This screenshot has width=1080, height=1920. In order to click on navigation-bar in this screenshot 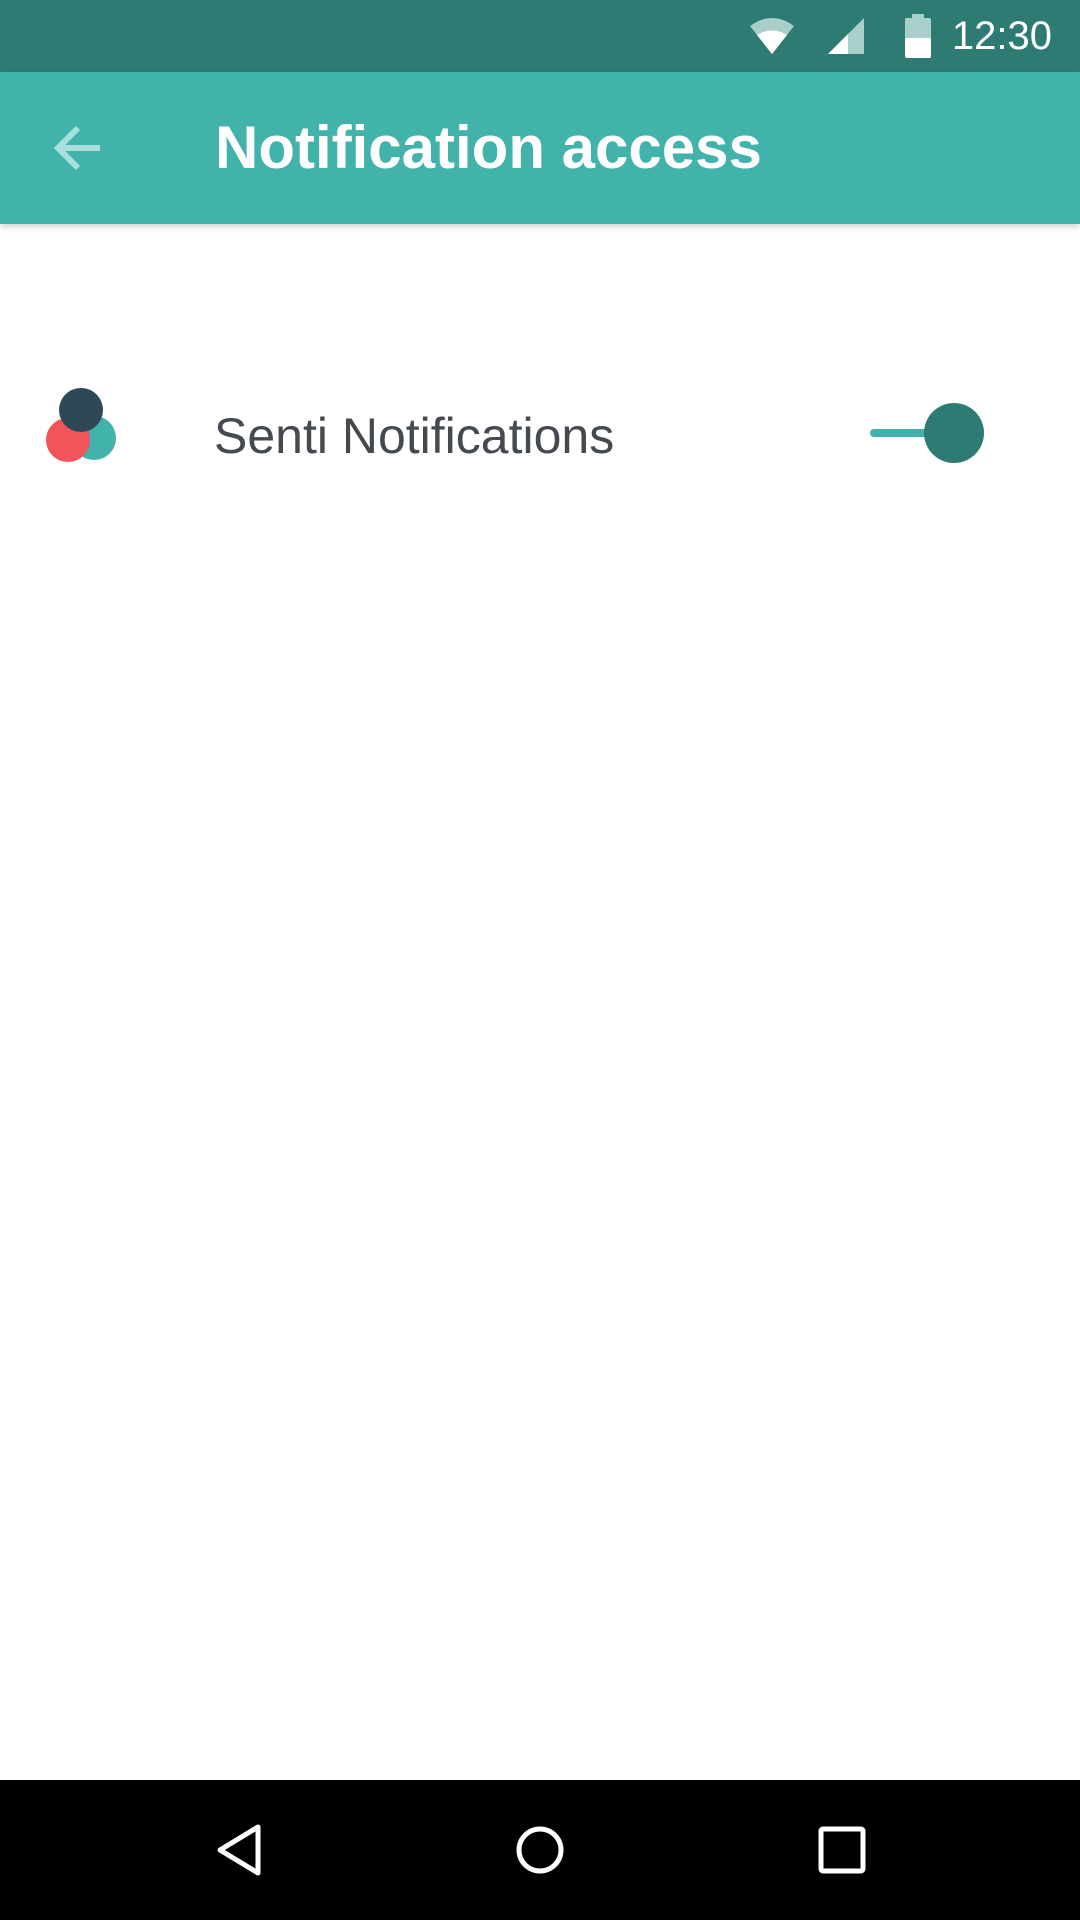, I will do `click(540, 1850)`.